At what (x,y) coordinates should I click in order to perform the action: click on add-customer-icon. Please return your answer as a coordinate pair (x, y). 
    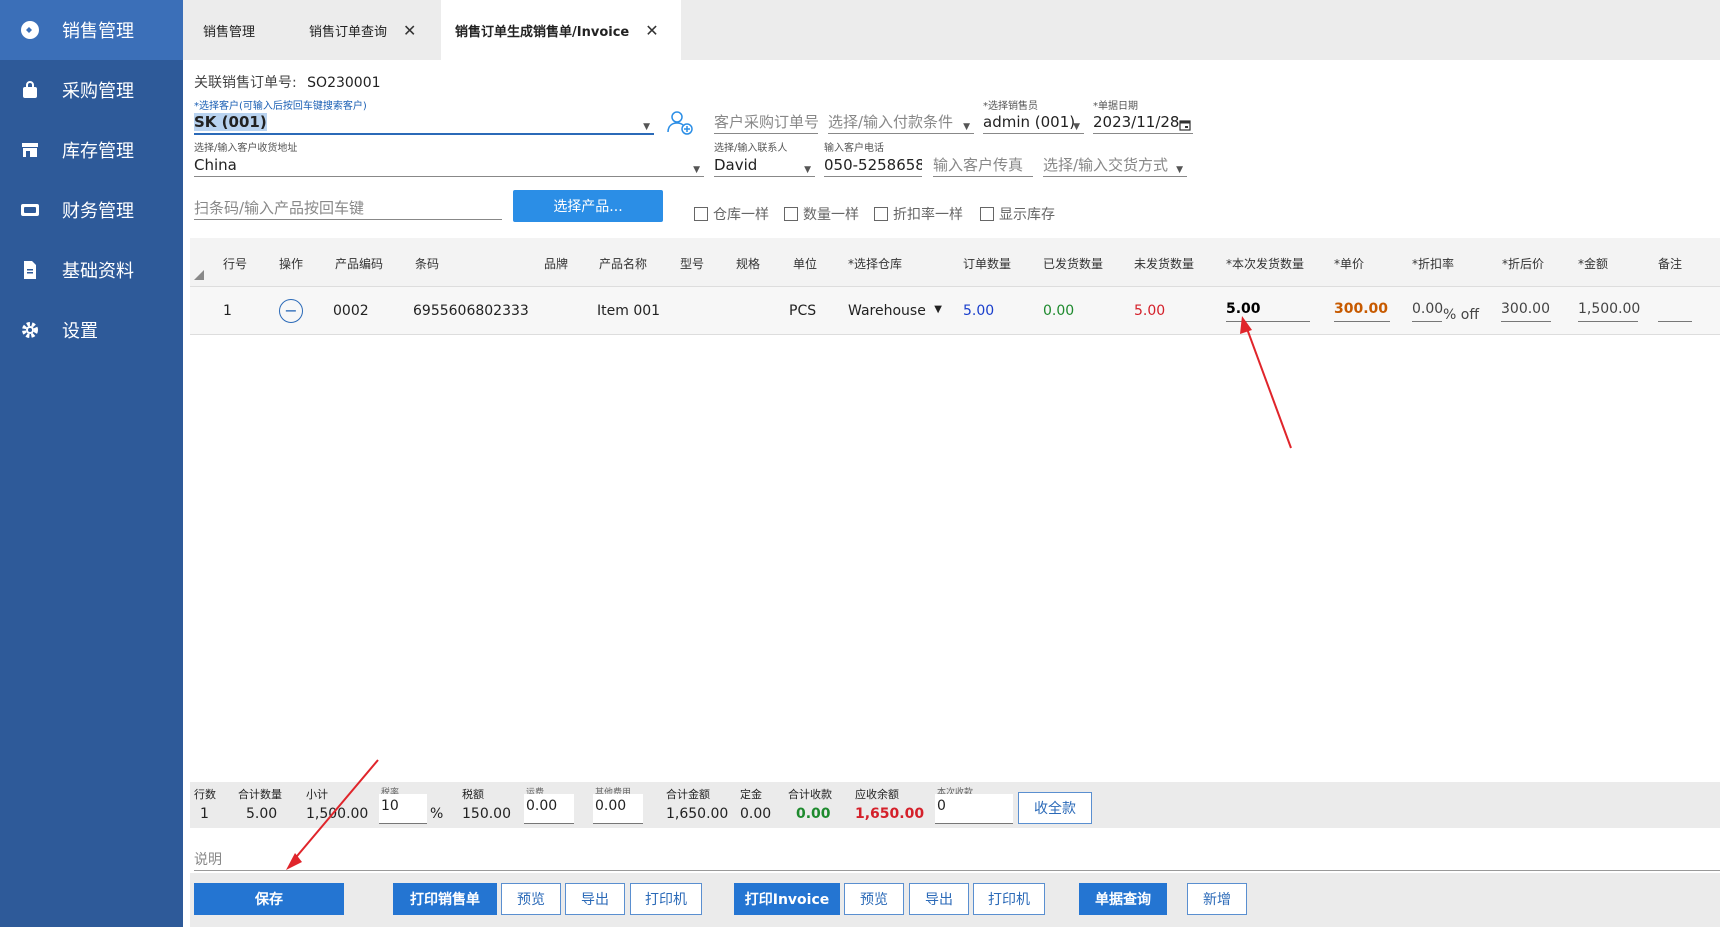
    Looking at the image, I should click on (680, 122).